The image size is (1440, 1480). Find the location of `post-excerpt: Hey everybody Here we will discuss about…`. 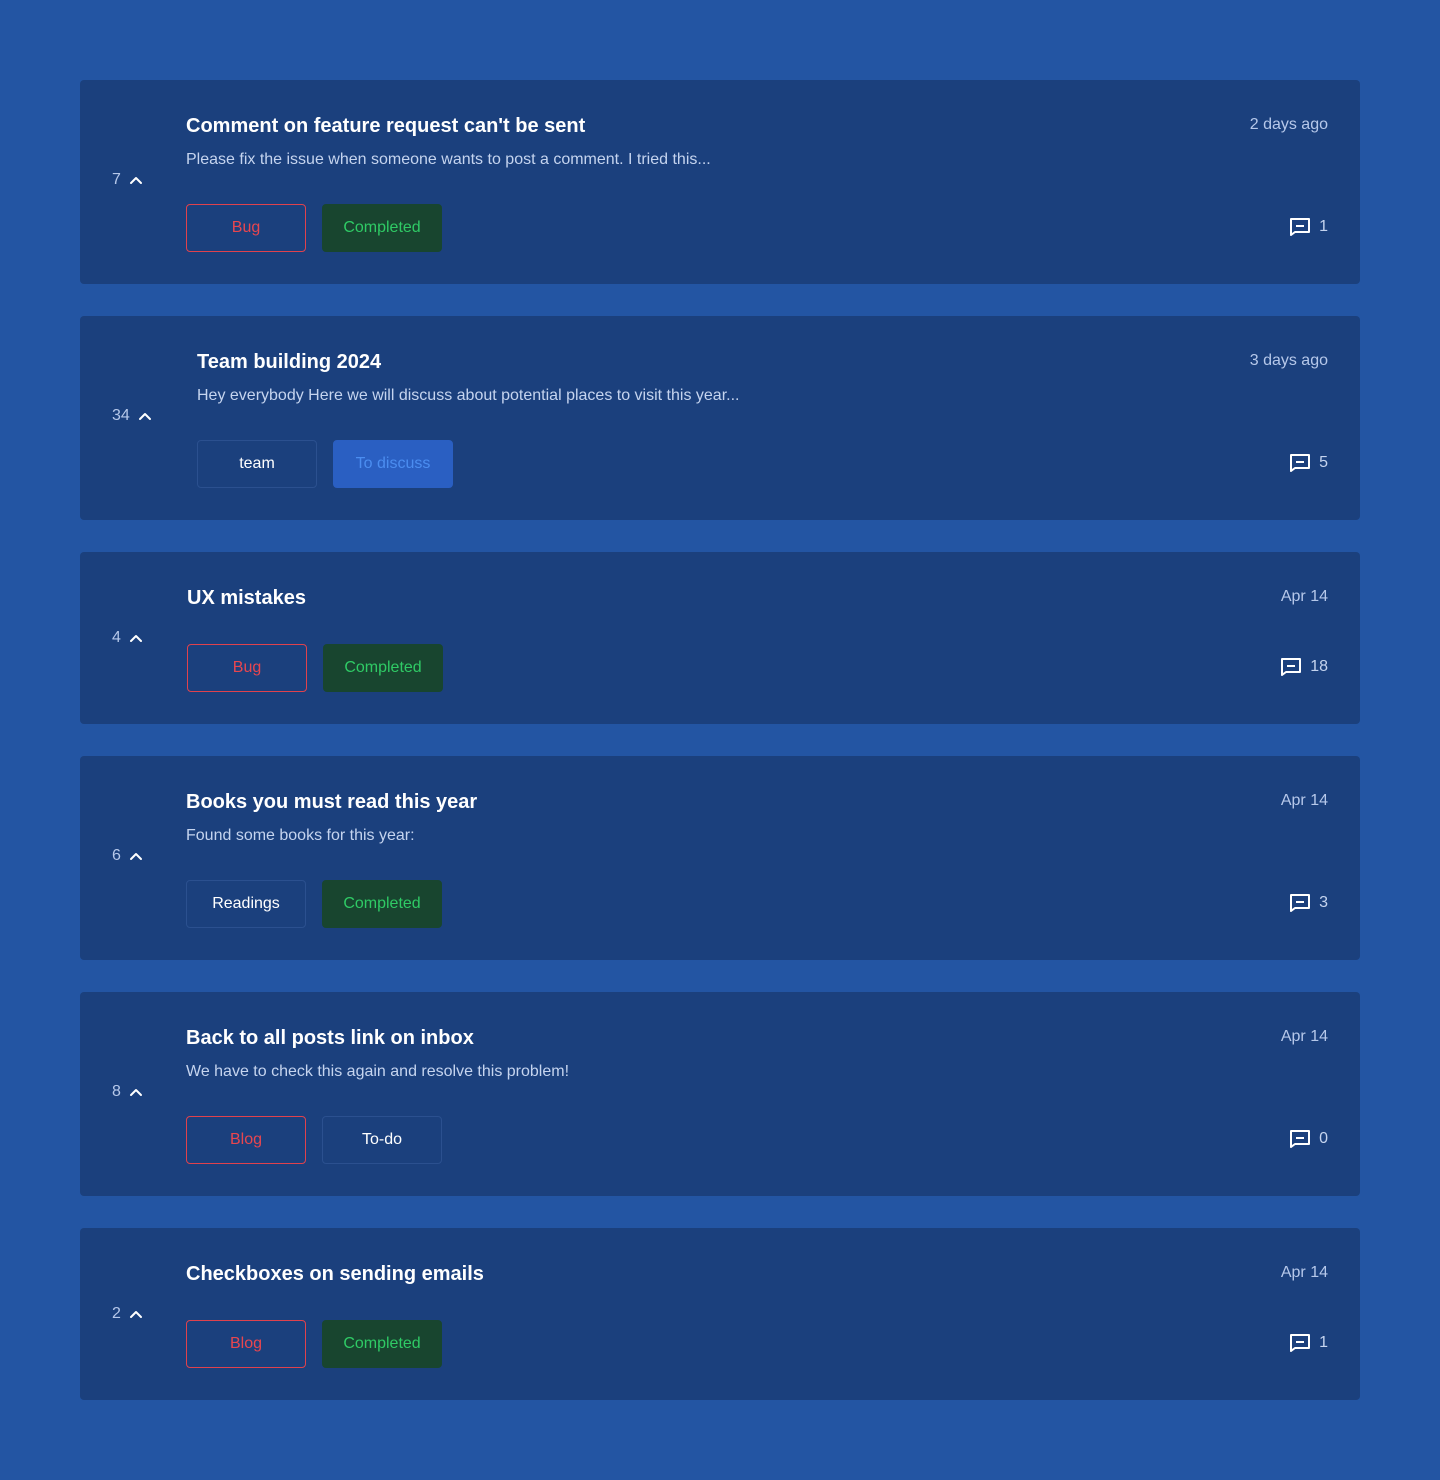

post-excerpt: Hey everybody Here we will discuss about… is located at coordinates (468, 395).